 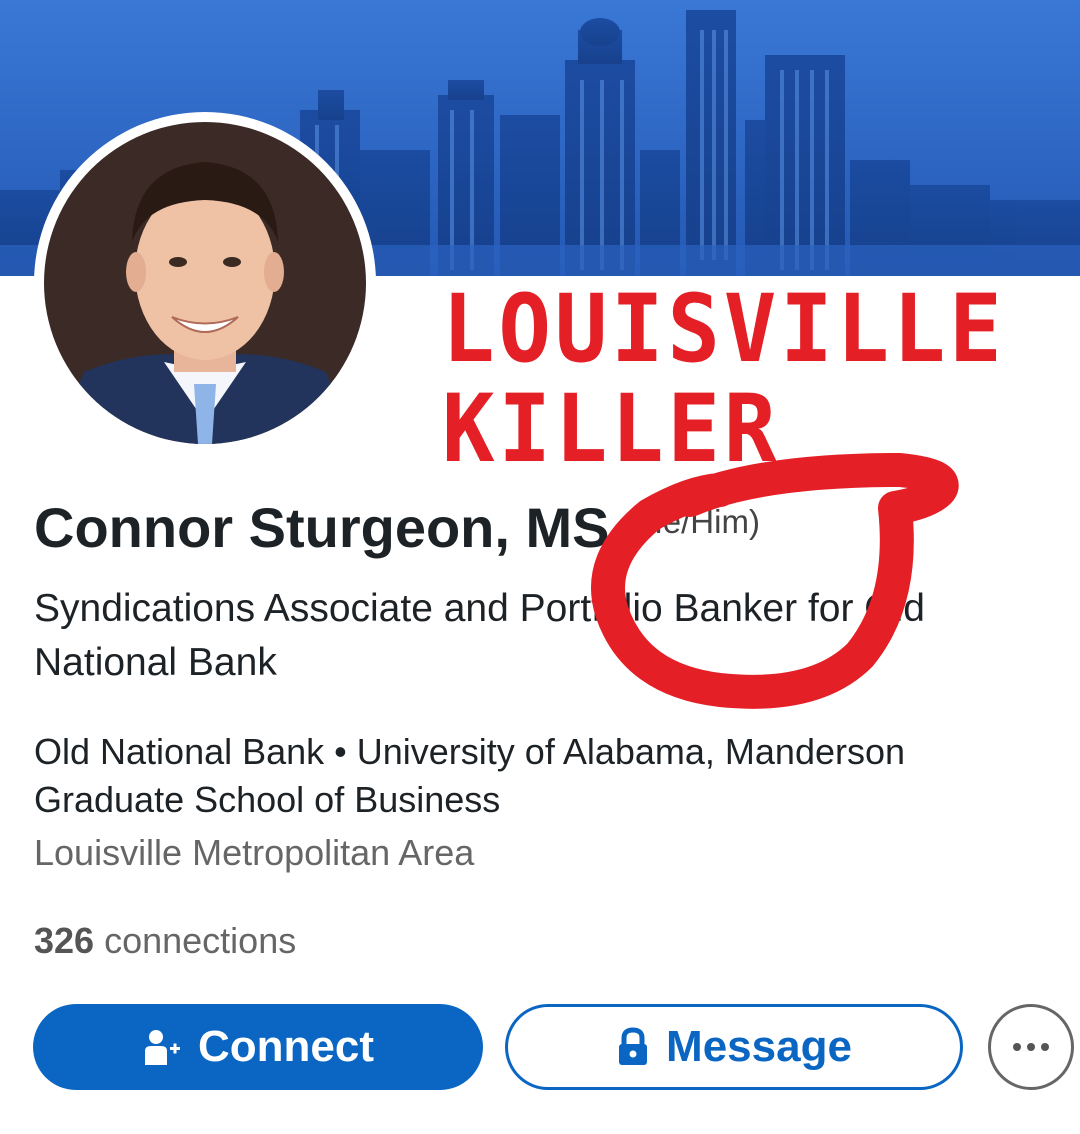 I want to click on overlay-line-1: LOUISVILLE, so click(x=724, y=329).